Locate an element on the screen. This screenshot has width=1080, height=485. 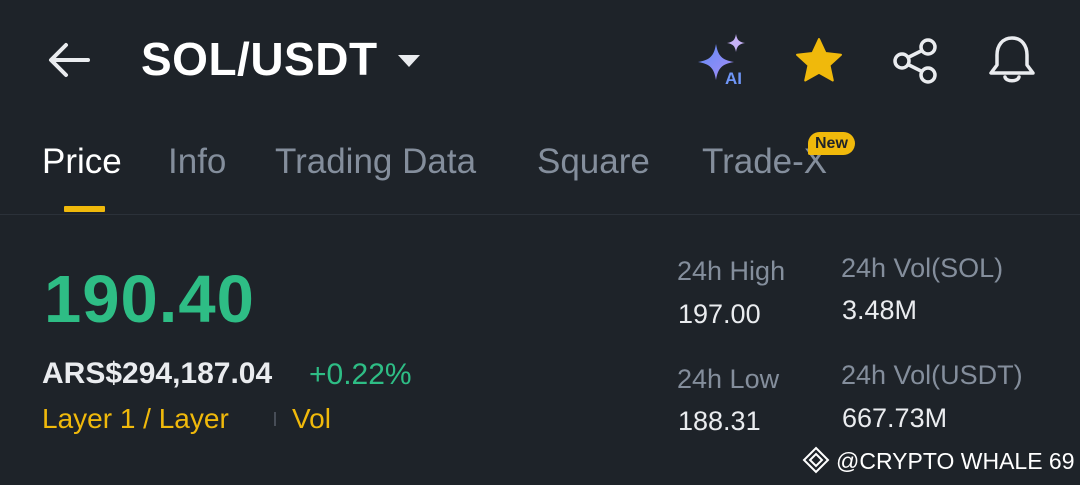
last-price: 190.40 is located at coordinates (149, 299).